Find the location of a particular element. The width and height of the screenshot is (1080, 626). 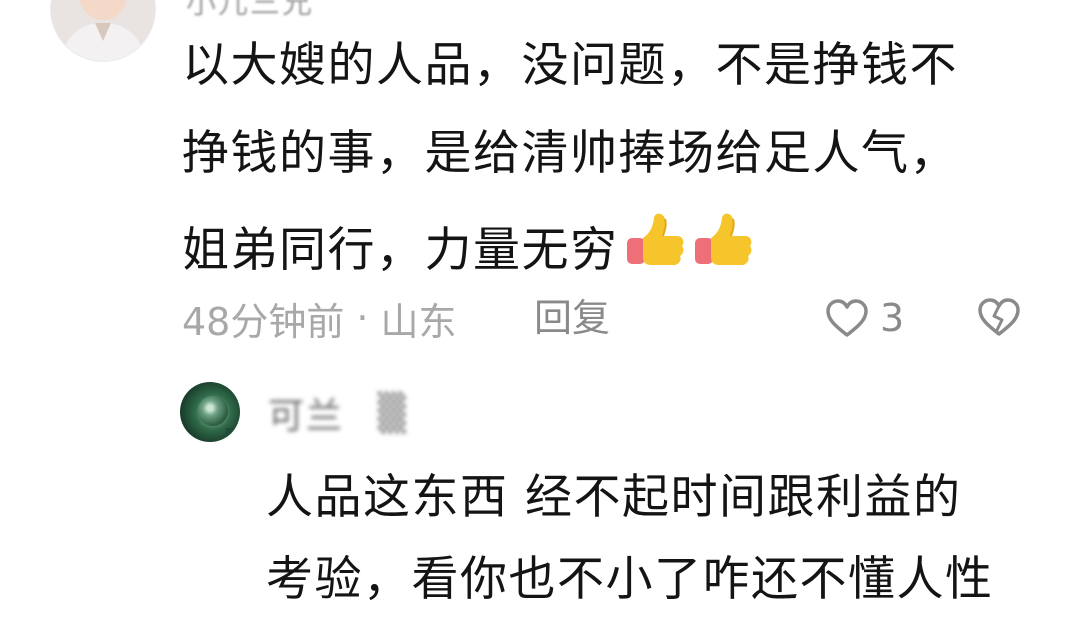

comment-text-line-3-label: 姐弟同行，力量无穷 is located at coordinates (400, 250).